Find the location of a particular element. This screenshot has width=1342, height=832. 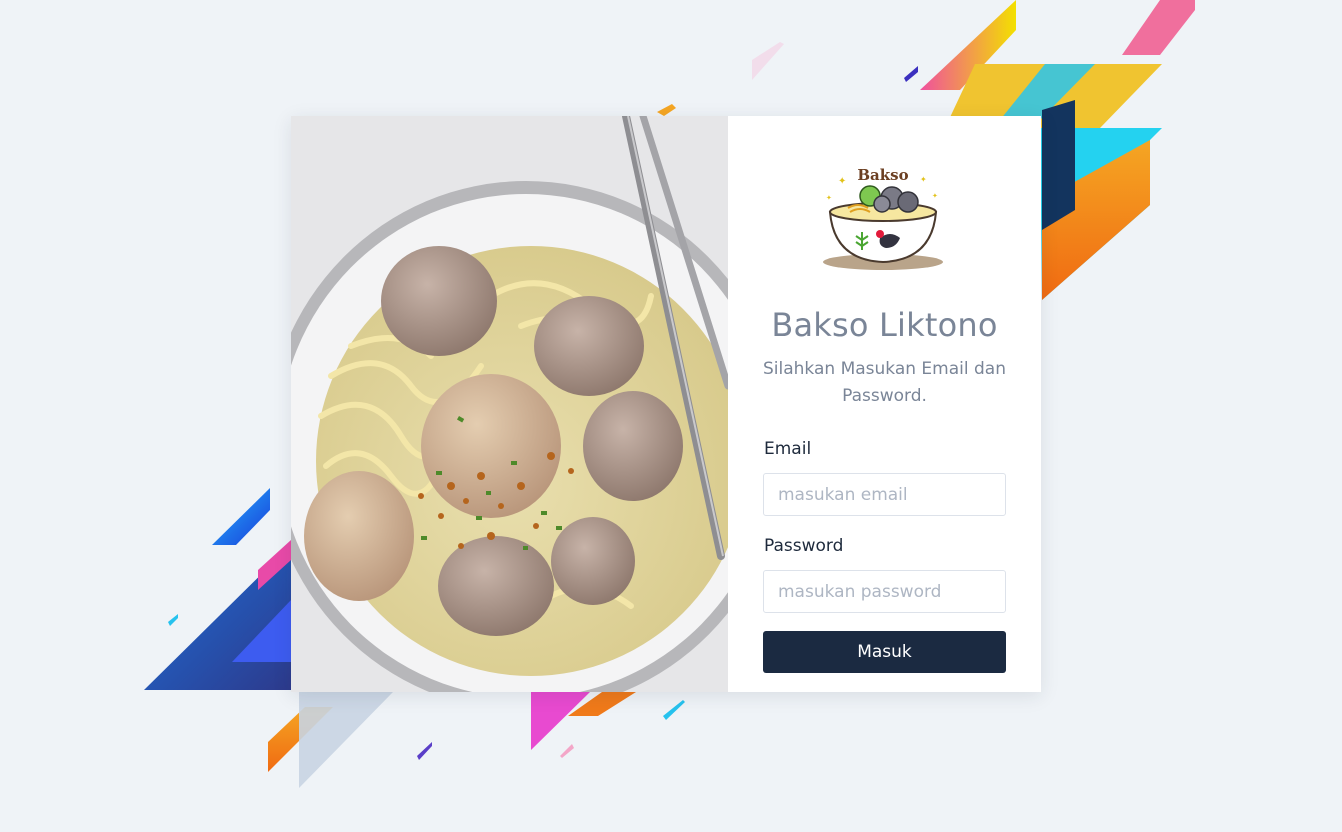

login-instructions: Silahkan Masukan Email dan Password. is located at coordinates (884, 382).